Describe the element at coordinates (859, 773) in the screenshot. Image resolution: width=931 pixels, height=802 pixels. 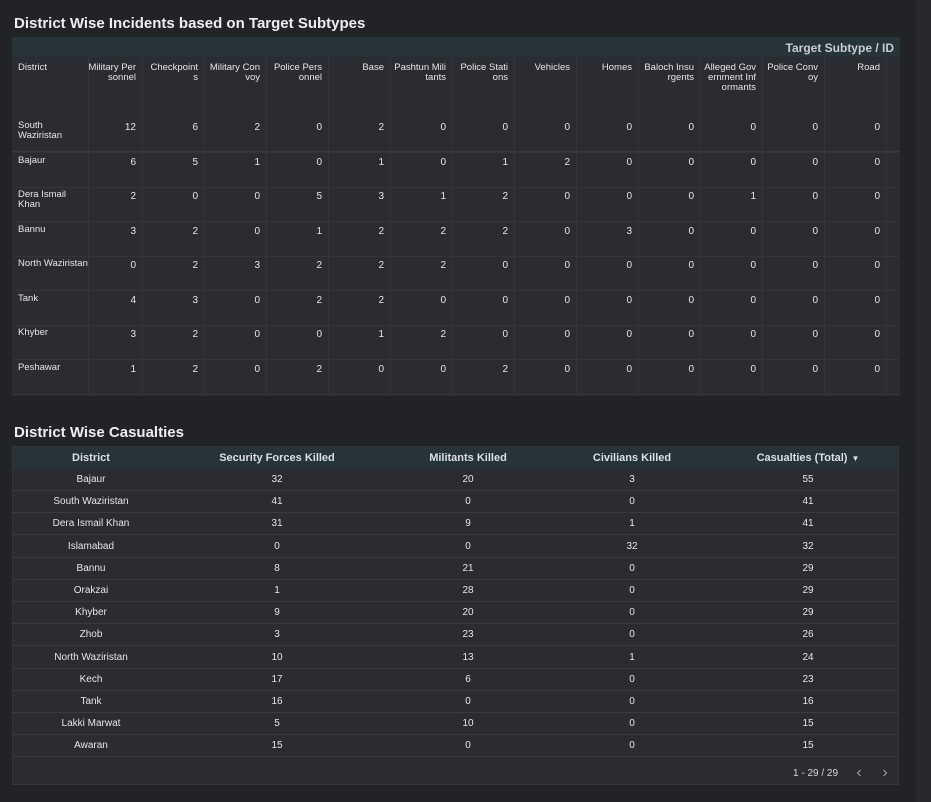
I see `chevron-left-icon: ‹` at that location.